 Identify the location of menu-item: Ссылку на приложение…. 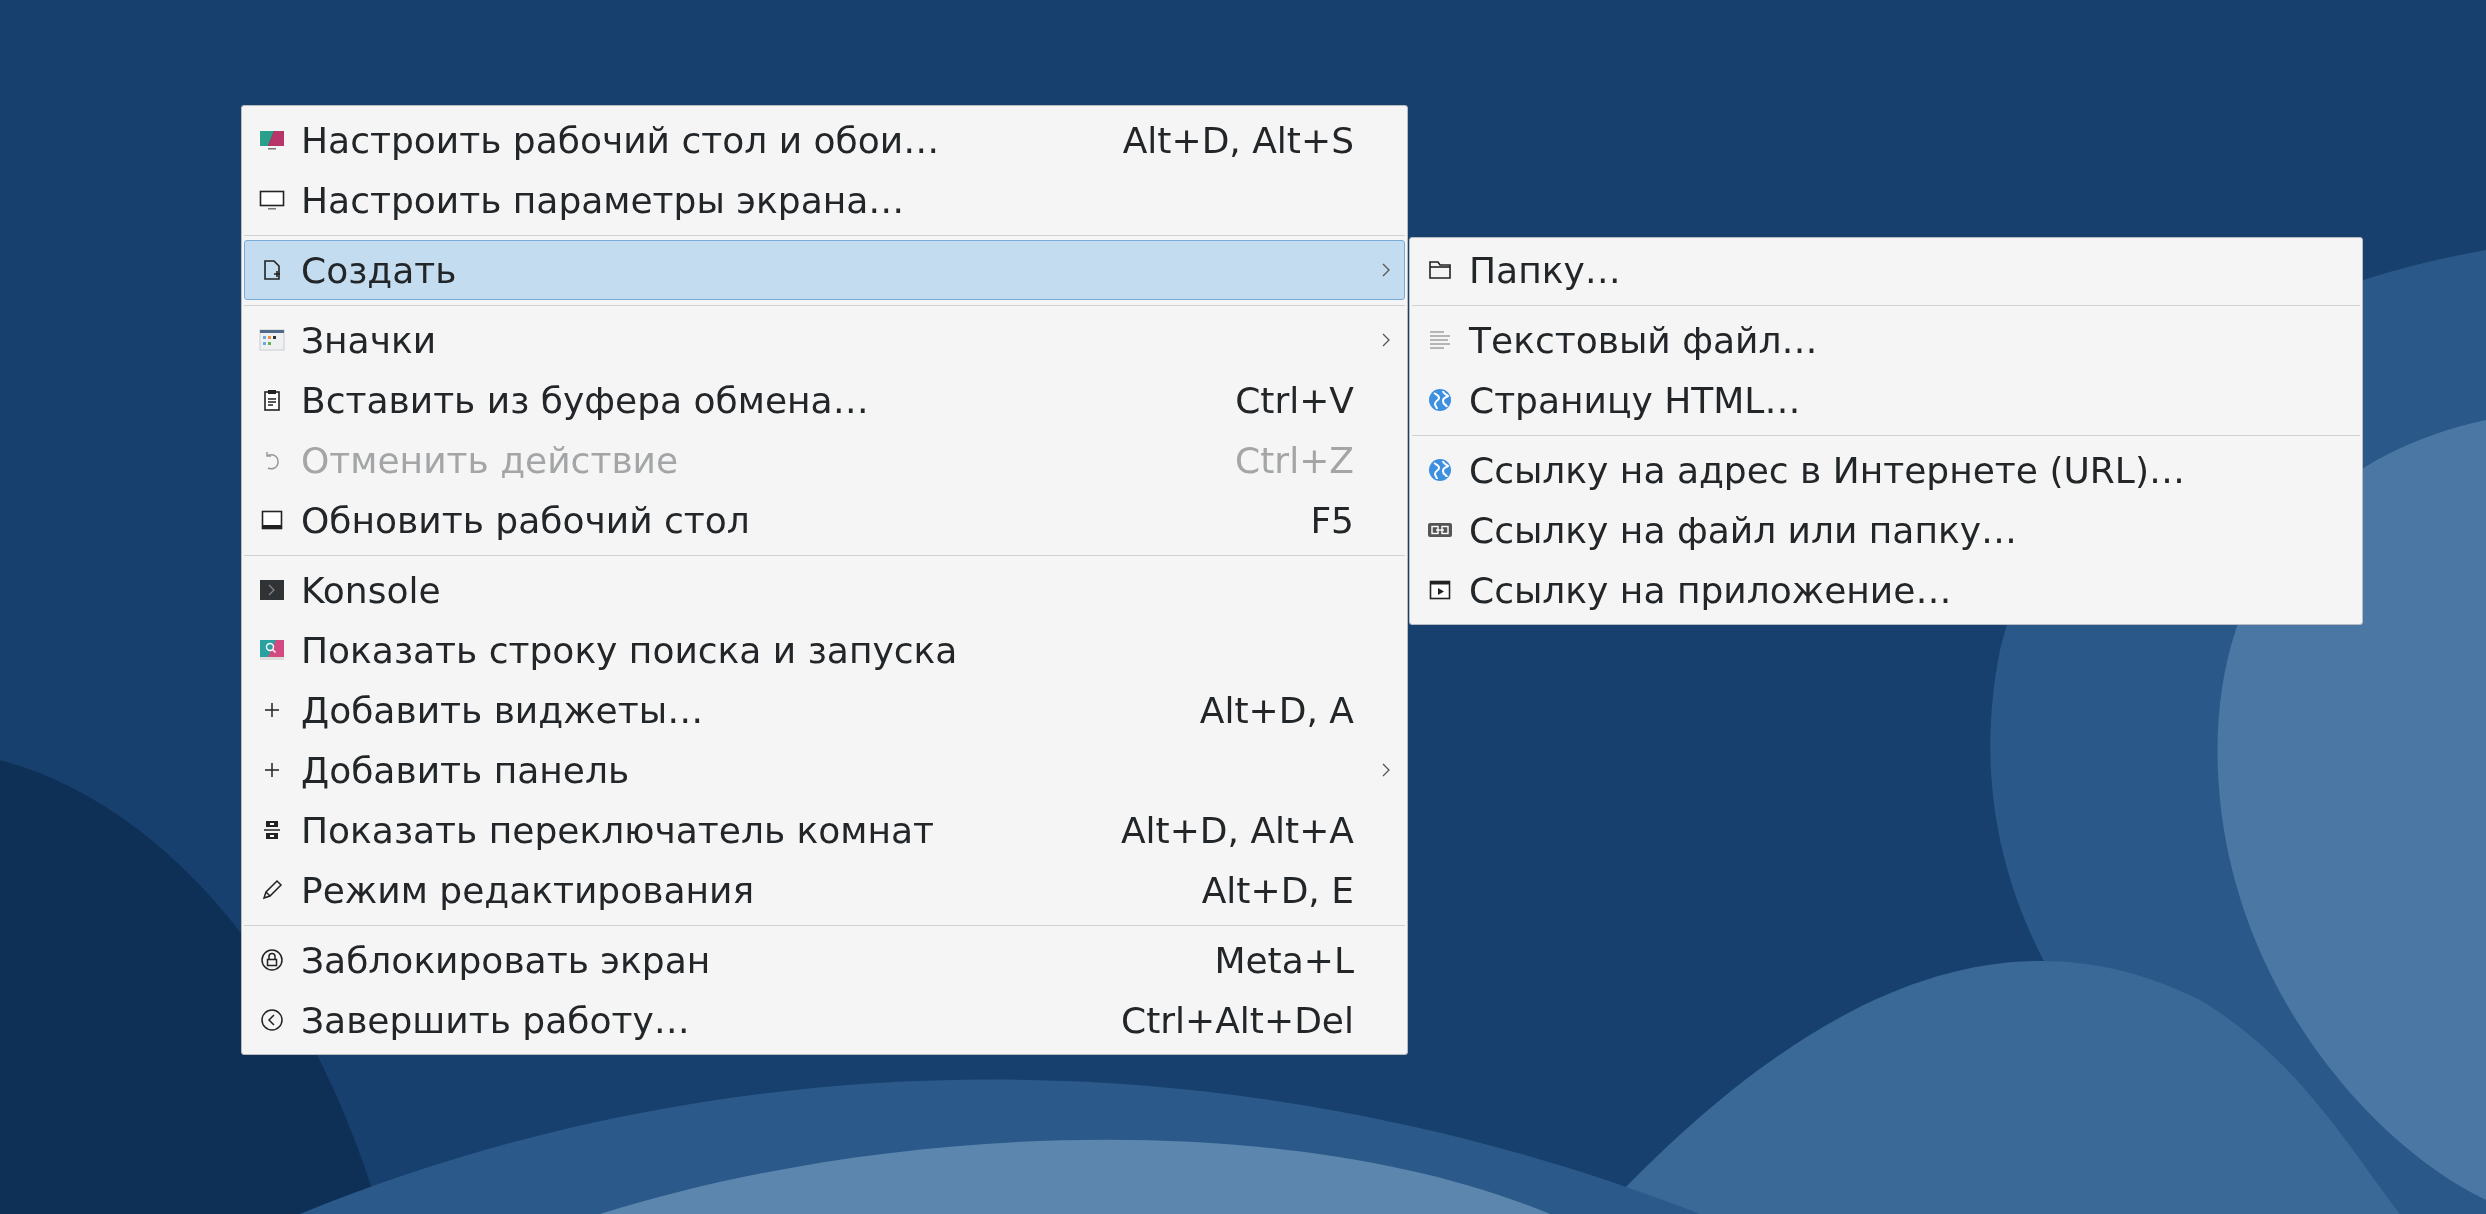
(1886, 590).